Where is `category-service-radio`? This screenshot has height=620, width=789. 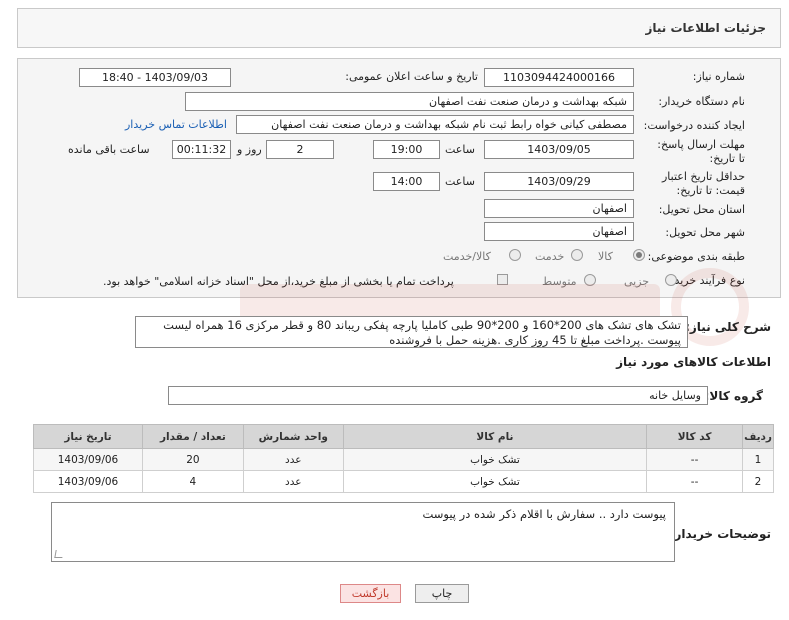
category-service-radio is located at coordinates (577, 255).